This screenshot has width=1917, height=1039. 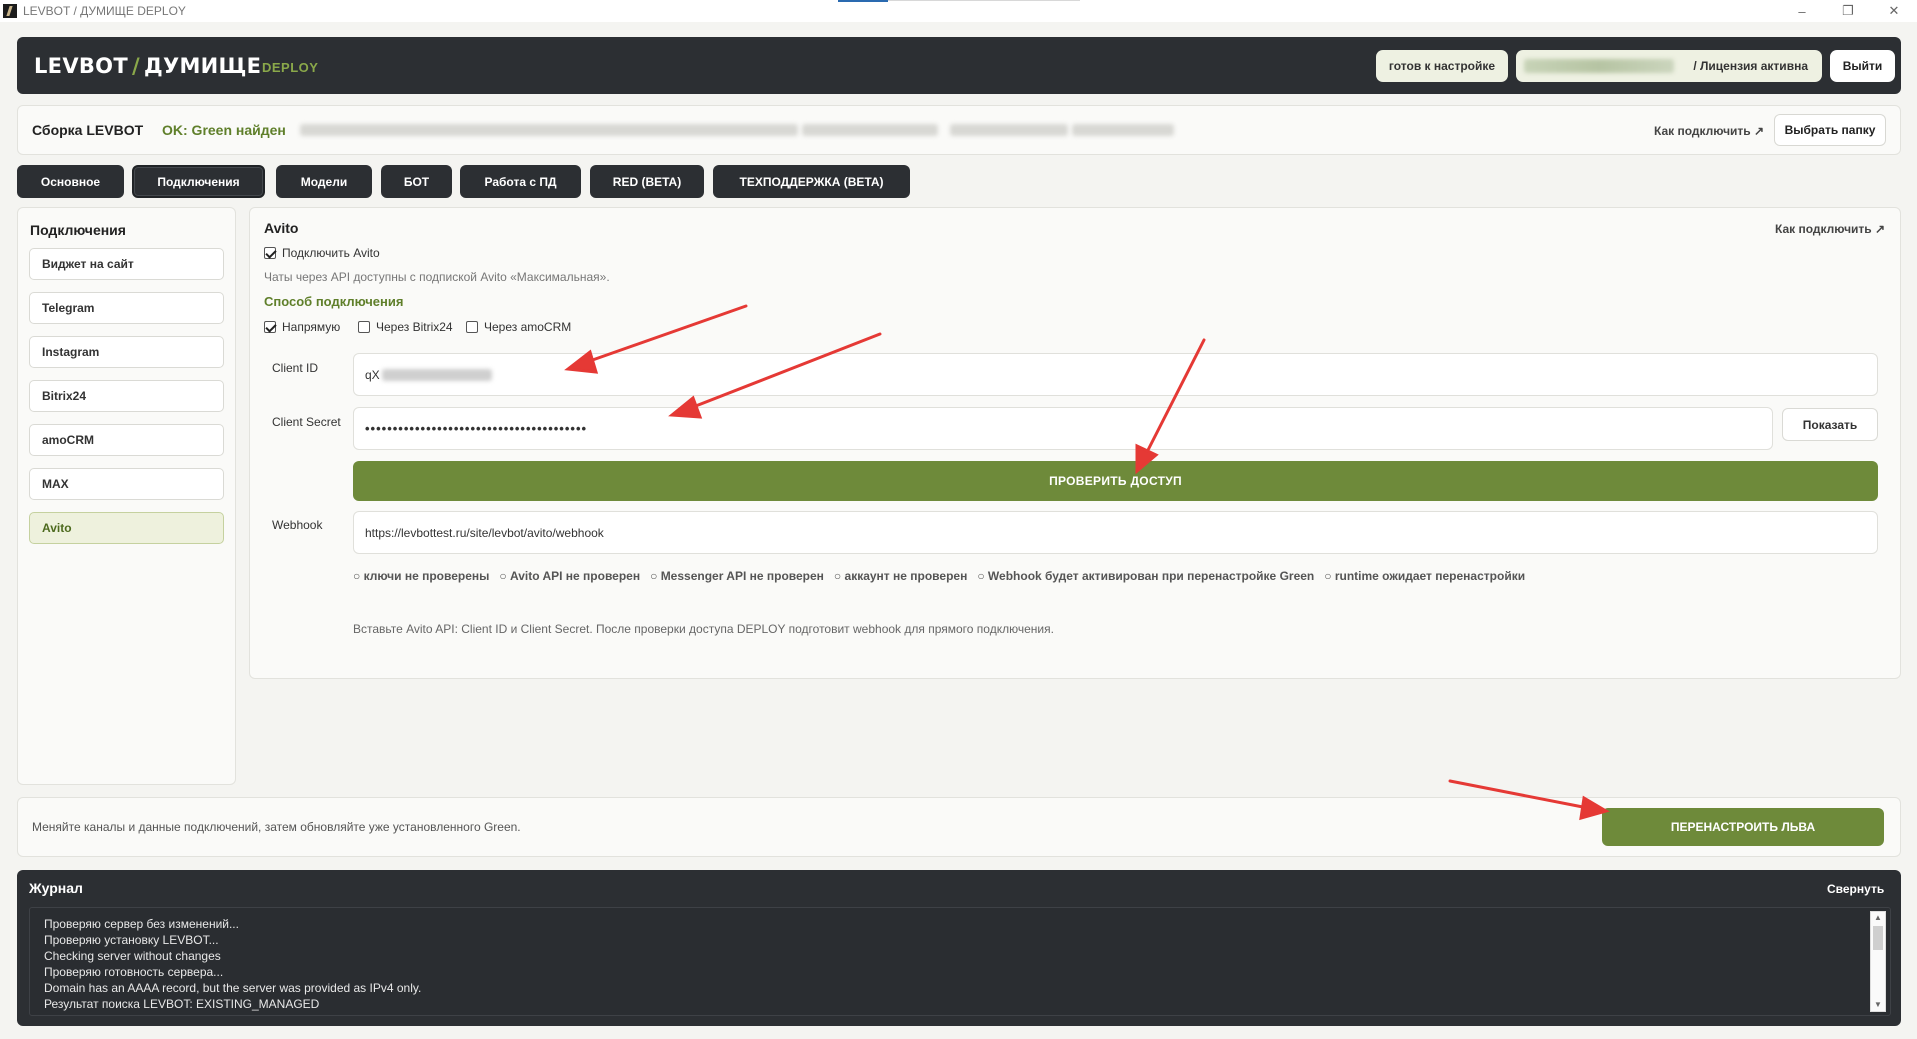 I want to click on method-direct-checkbox: Напрямую, so click(x=302, y=327).